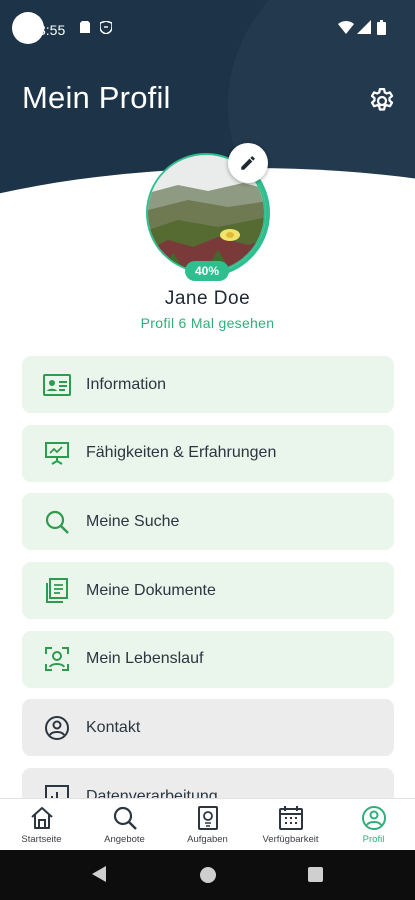 The width and height of the screenshot is (415, 900). Describe the element at coordinates (41, 818) in the screenshot. I see `home-icon` at that location.